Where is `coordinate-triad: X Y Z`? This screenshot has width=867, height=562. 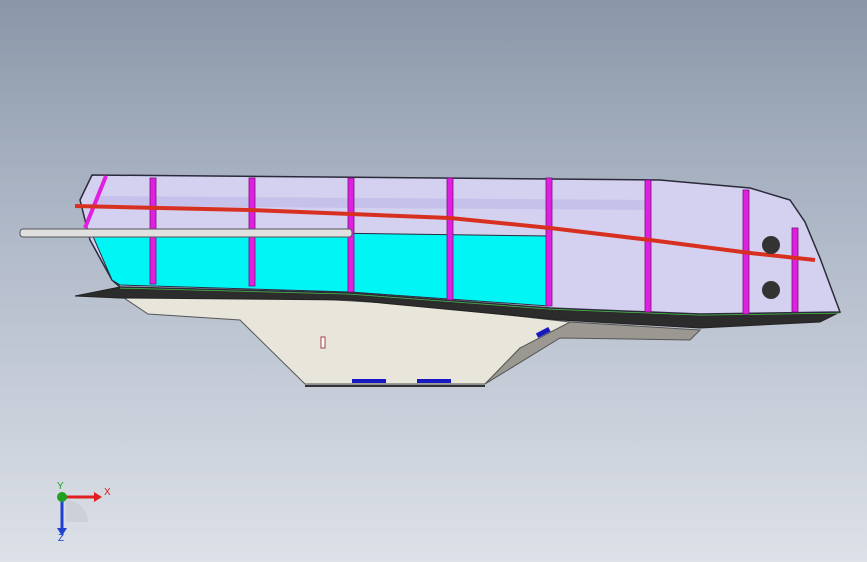
coordinate-triad: X Y Z is located at coordinates (80, 513).